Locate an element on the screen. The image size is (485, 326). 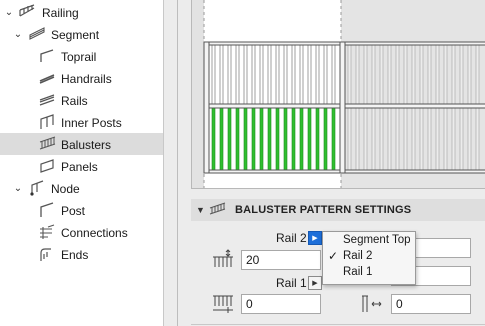
pane-separator-line is located at coordinates (177, 163).